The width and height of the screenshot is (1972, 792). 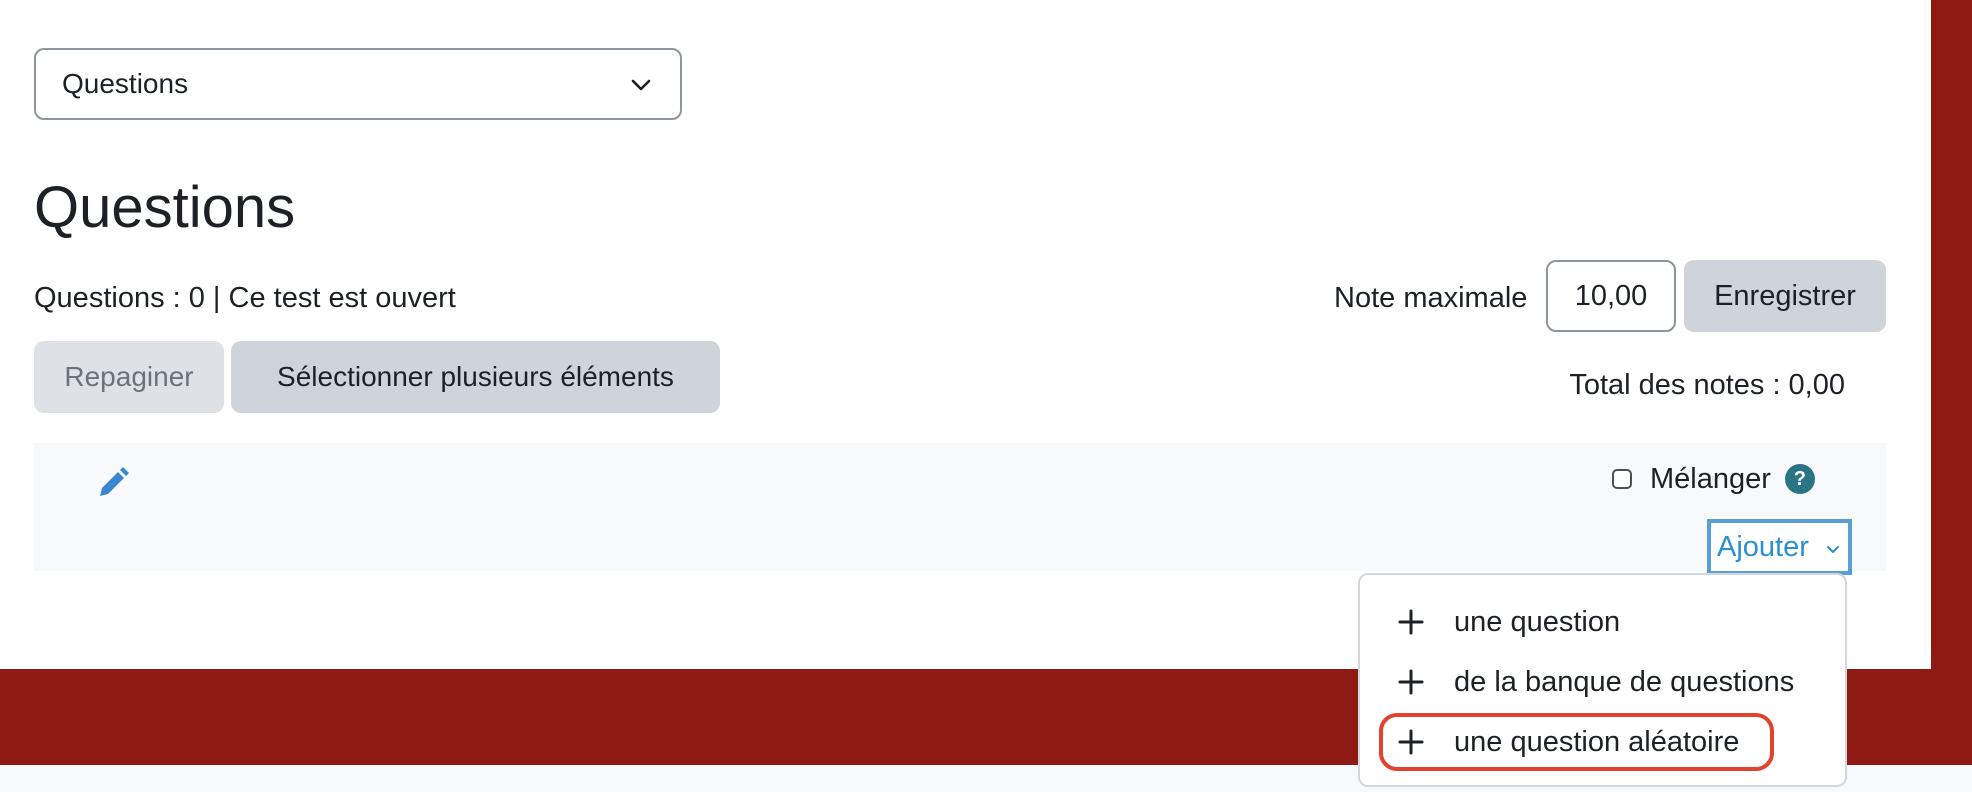 I want to click on shuffle-control: Mélanger ?, so click(x=1713, y=479).